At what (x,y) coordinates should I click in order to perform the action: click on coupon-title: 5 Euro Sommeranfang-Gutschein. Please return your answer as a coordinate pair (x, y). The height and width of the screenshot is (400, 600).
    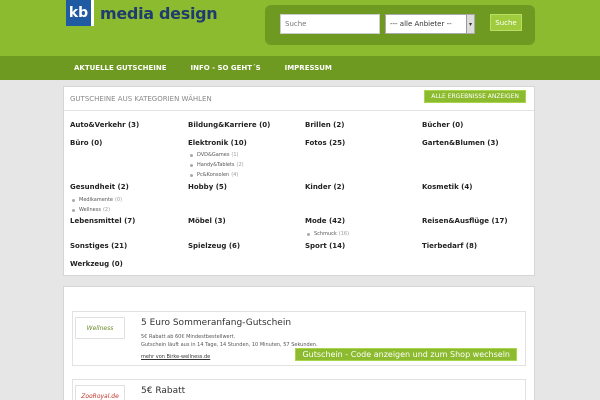
    Looking at the image, I should click on (216, 323).